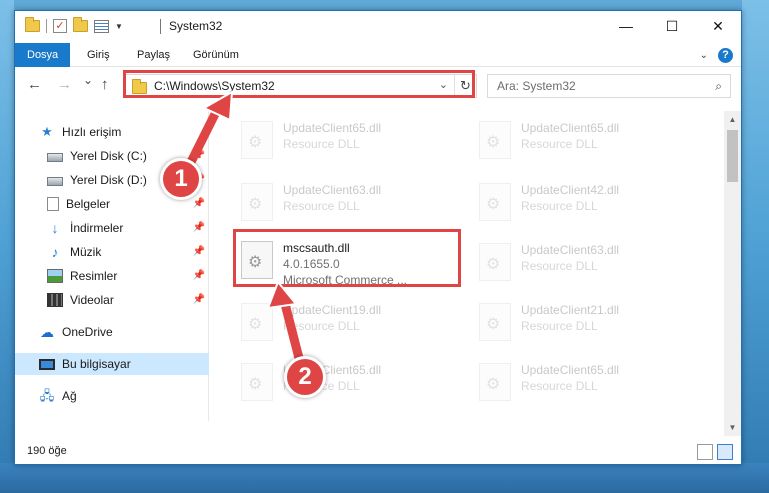 This screenshot has height=493, width=769. I want to click on address-highlight-box, so click(299, 84).